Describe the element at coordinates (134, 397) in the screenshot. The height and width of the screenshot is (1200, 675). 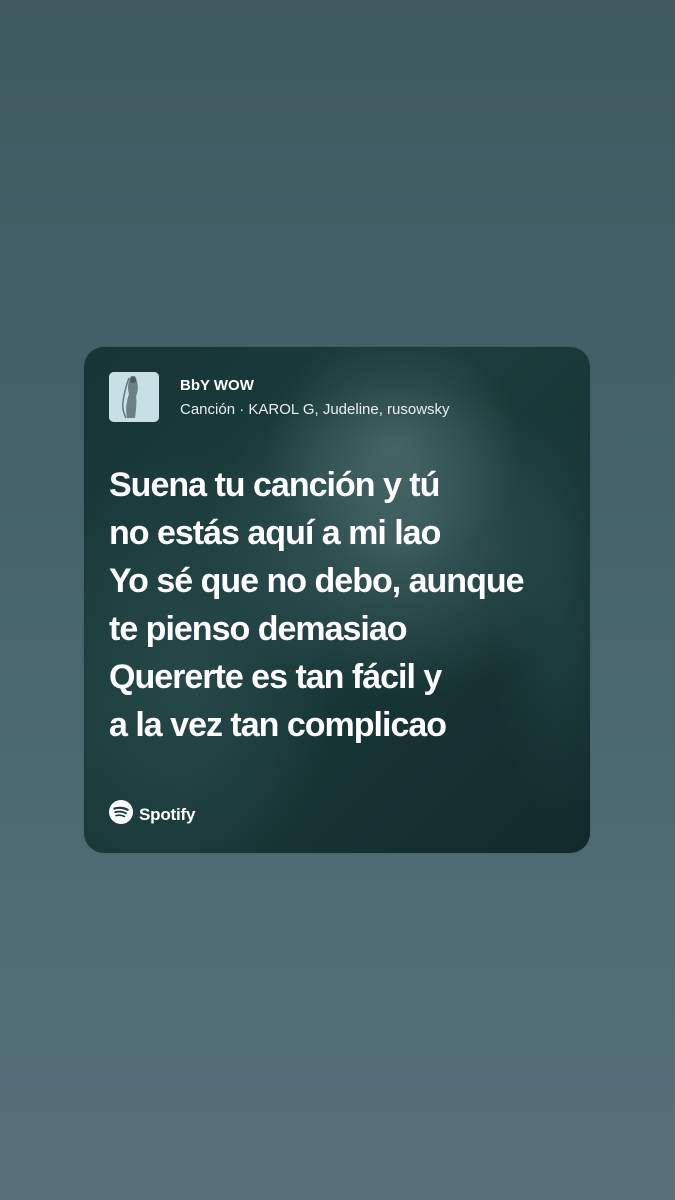
I see `album-cover` at that location.